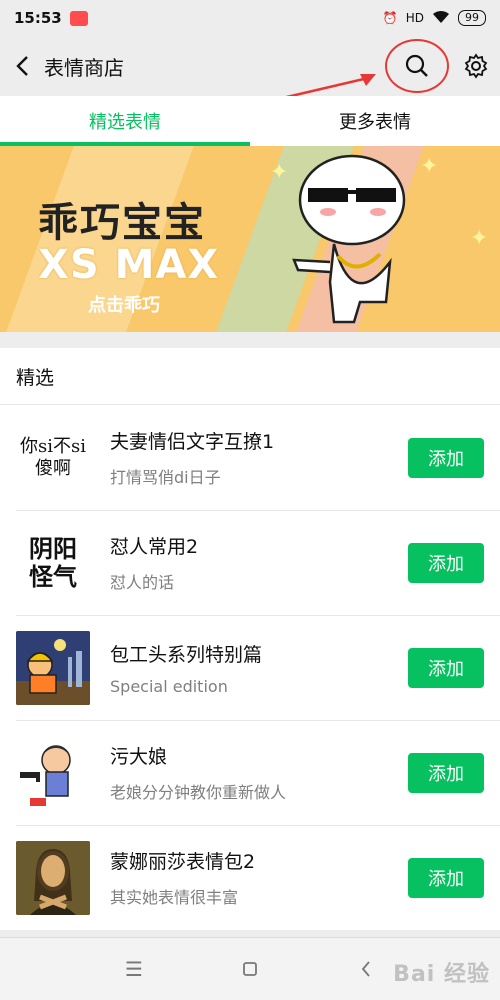  What do you see at coordinates (186, 654) in the screenshot?
I see `item-name: 包工头系列特别篇` at bounding box center [186, 654].